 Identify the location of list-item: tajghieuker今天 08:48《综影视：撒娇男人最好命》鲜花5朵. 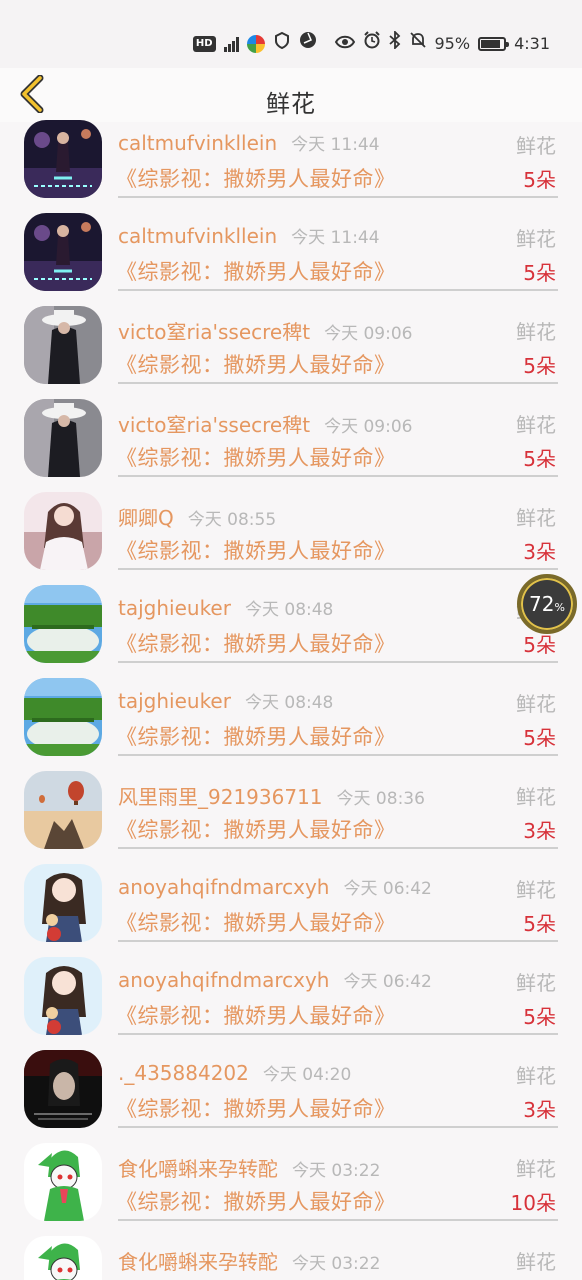
(291, 631).